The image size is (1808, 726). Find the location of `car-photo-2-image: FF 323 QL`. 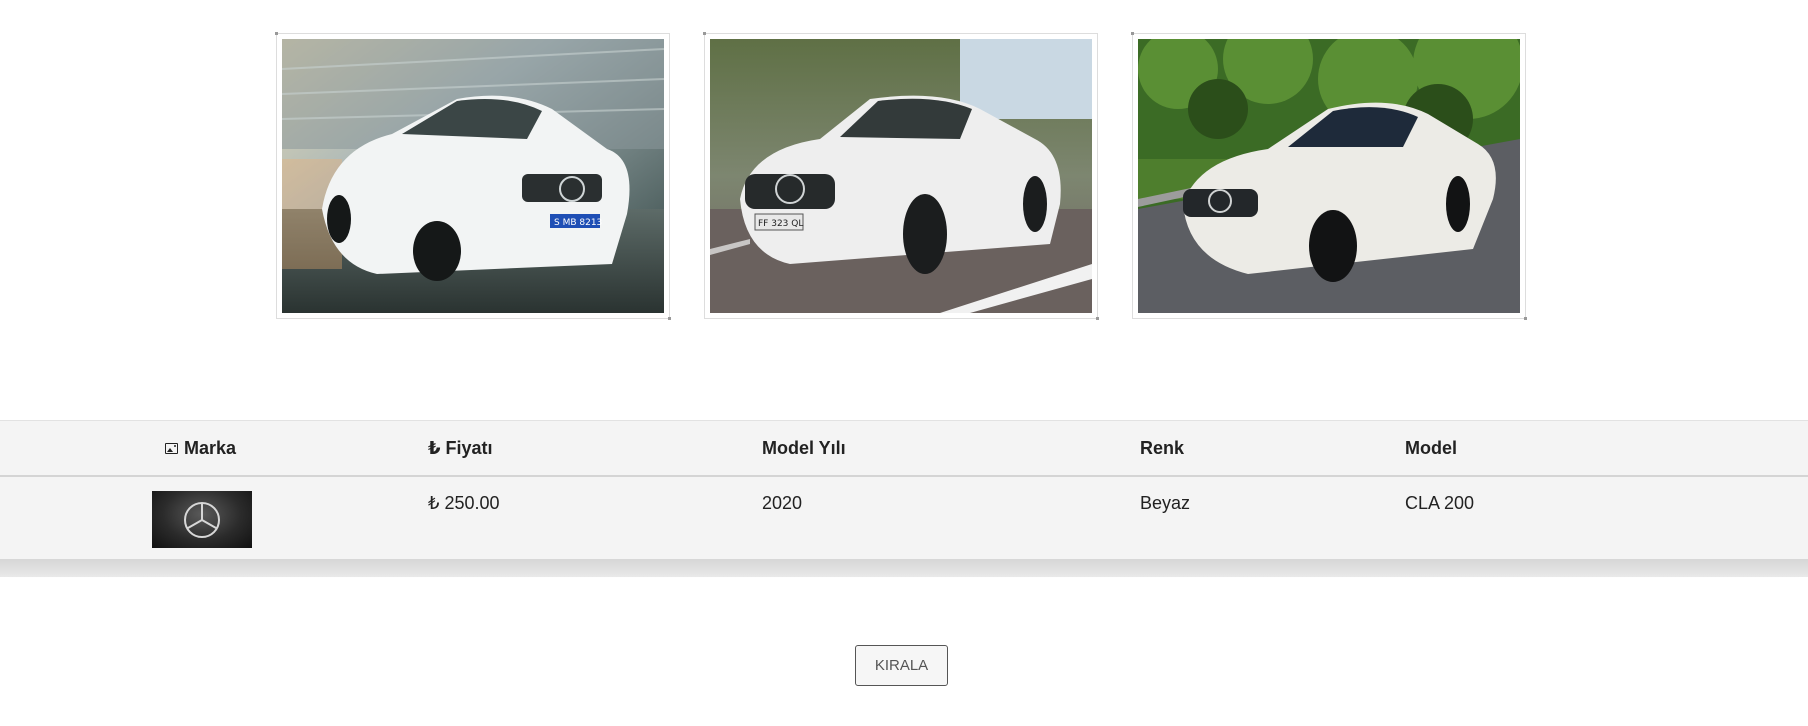

car-photo-2-image: FF 323 QL is located at coordinates (901, 176).